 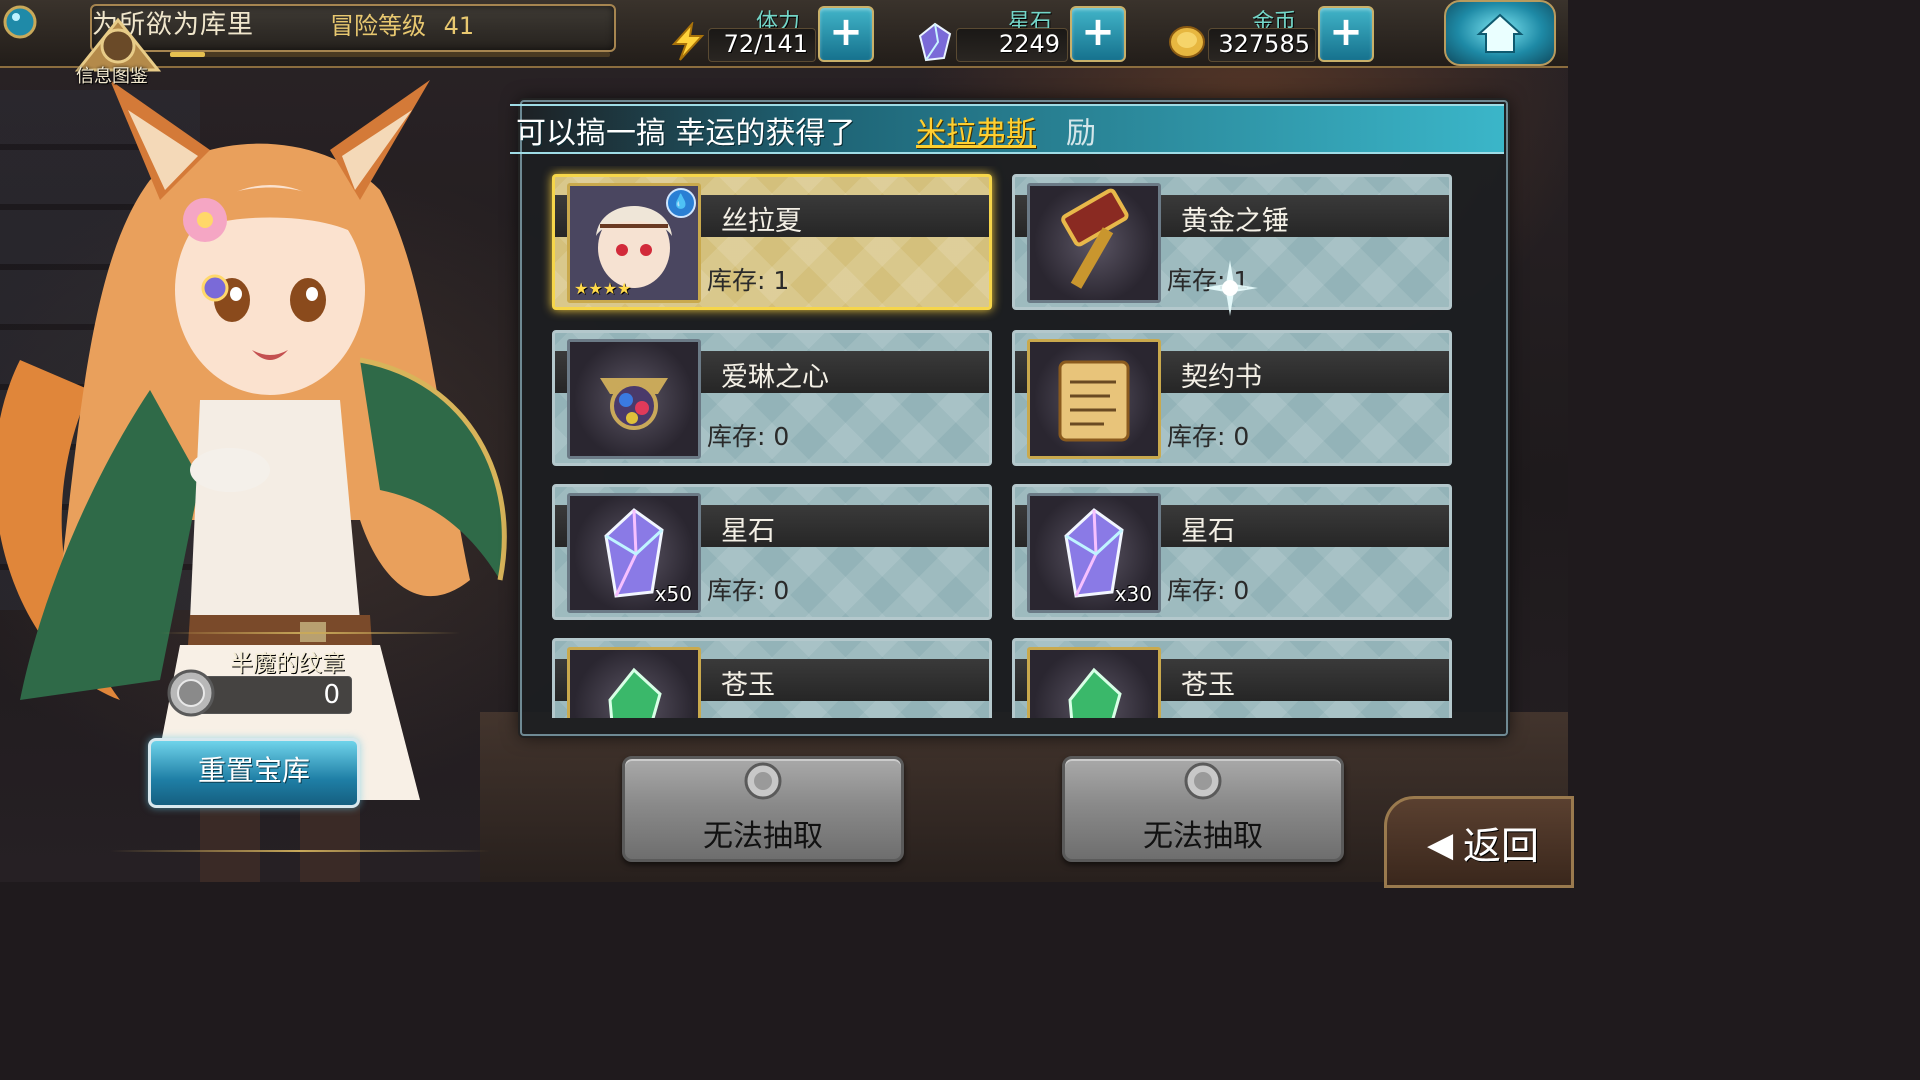 I want to click on home-button, so click(x=1500, y=33).